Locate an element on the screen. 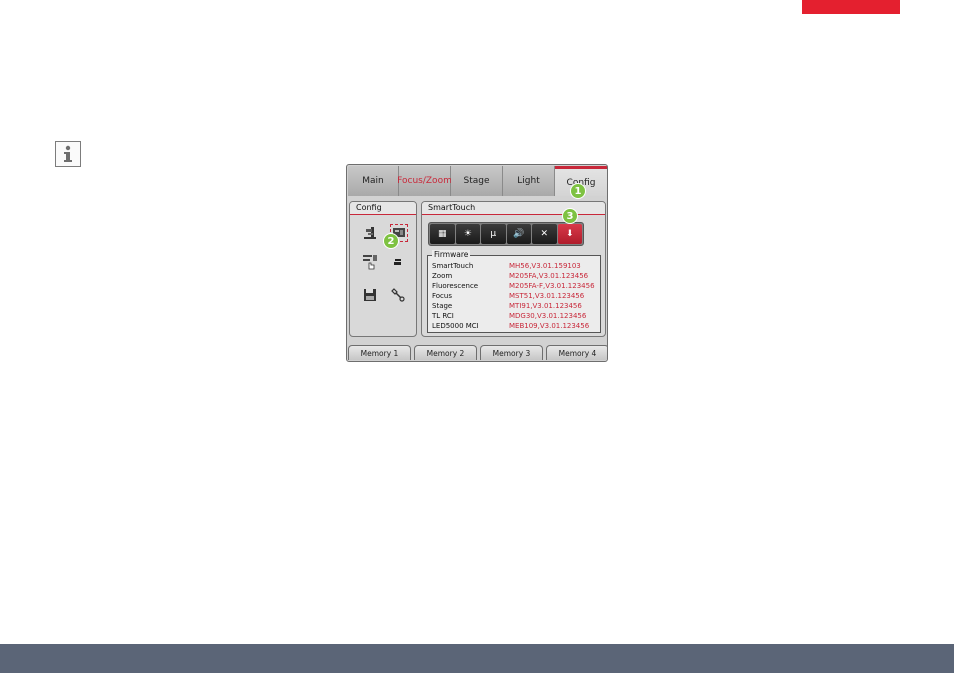  firmware-version: MST51,V3.01.123456 is located at coordinates (547, 296).